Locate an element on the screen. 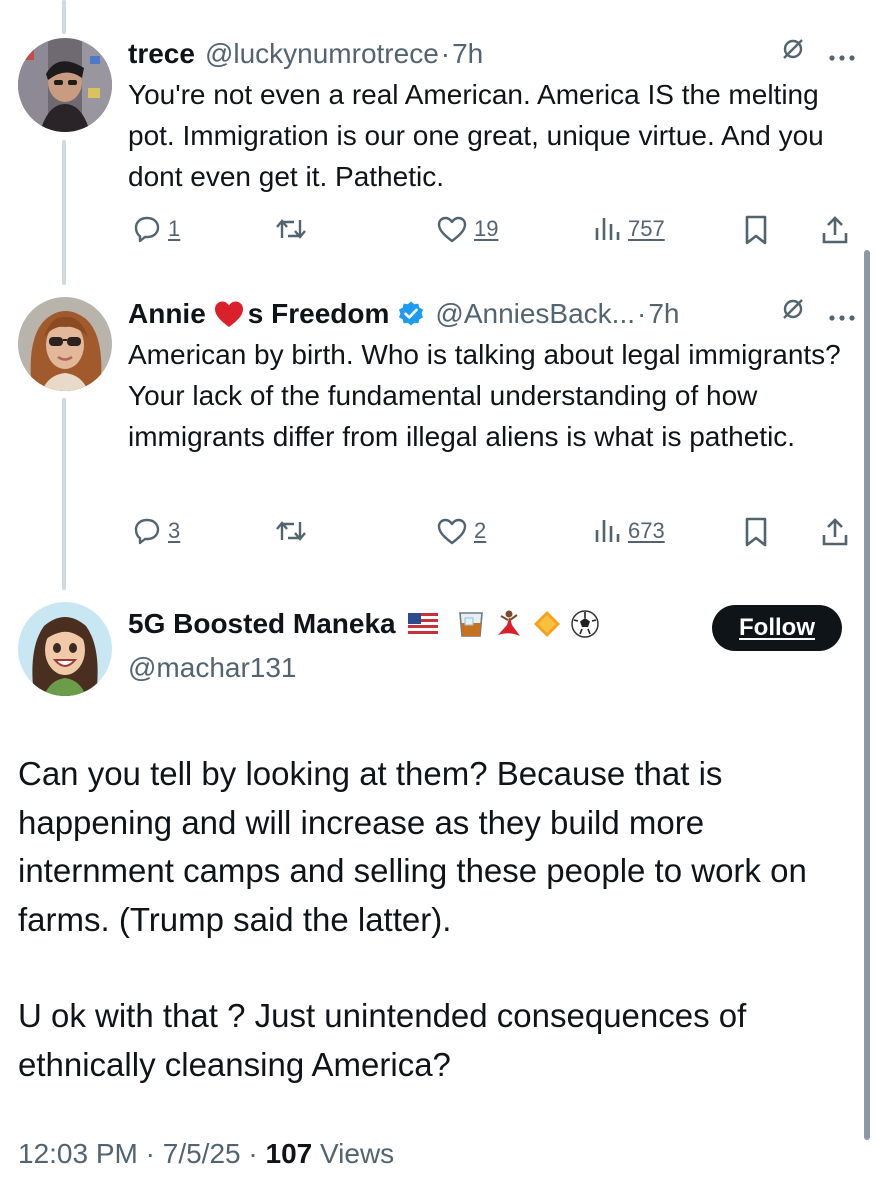  avatar-trece is located at coordinates (65, 85).